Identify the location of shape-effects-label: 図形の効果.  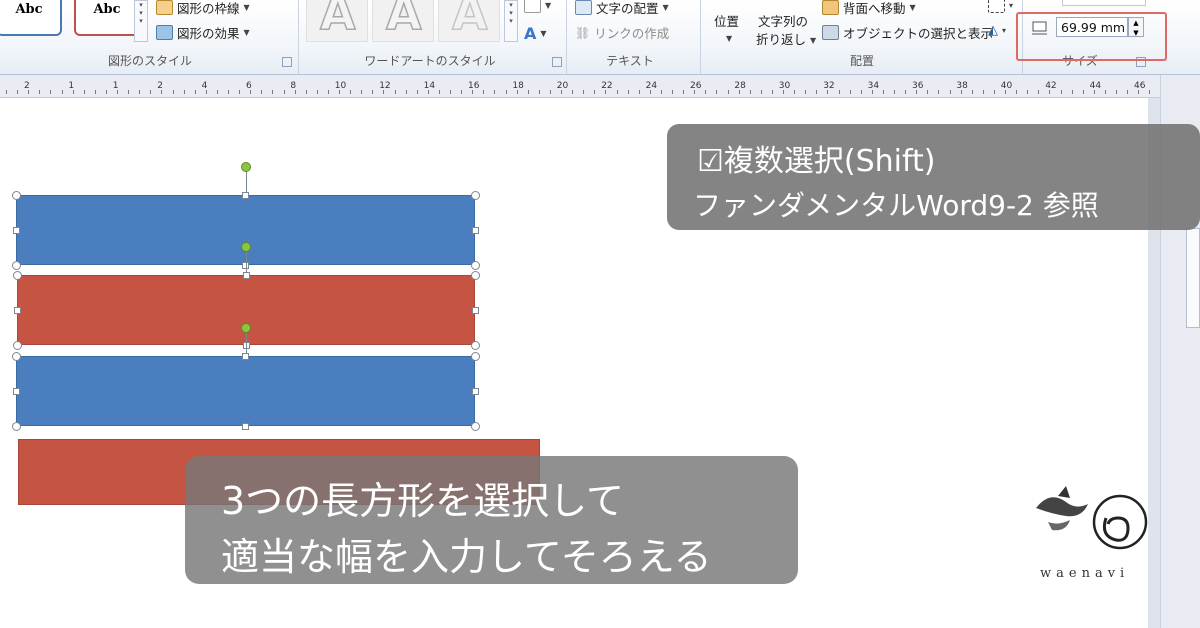
(208, 33).